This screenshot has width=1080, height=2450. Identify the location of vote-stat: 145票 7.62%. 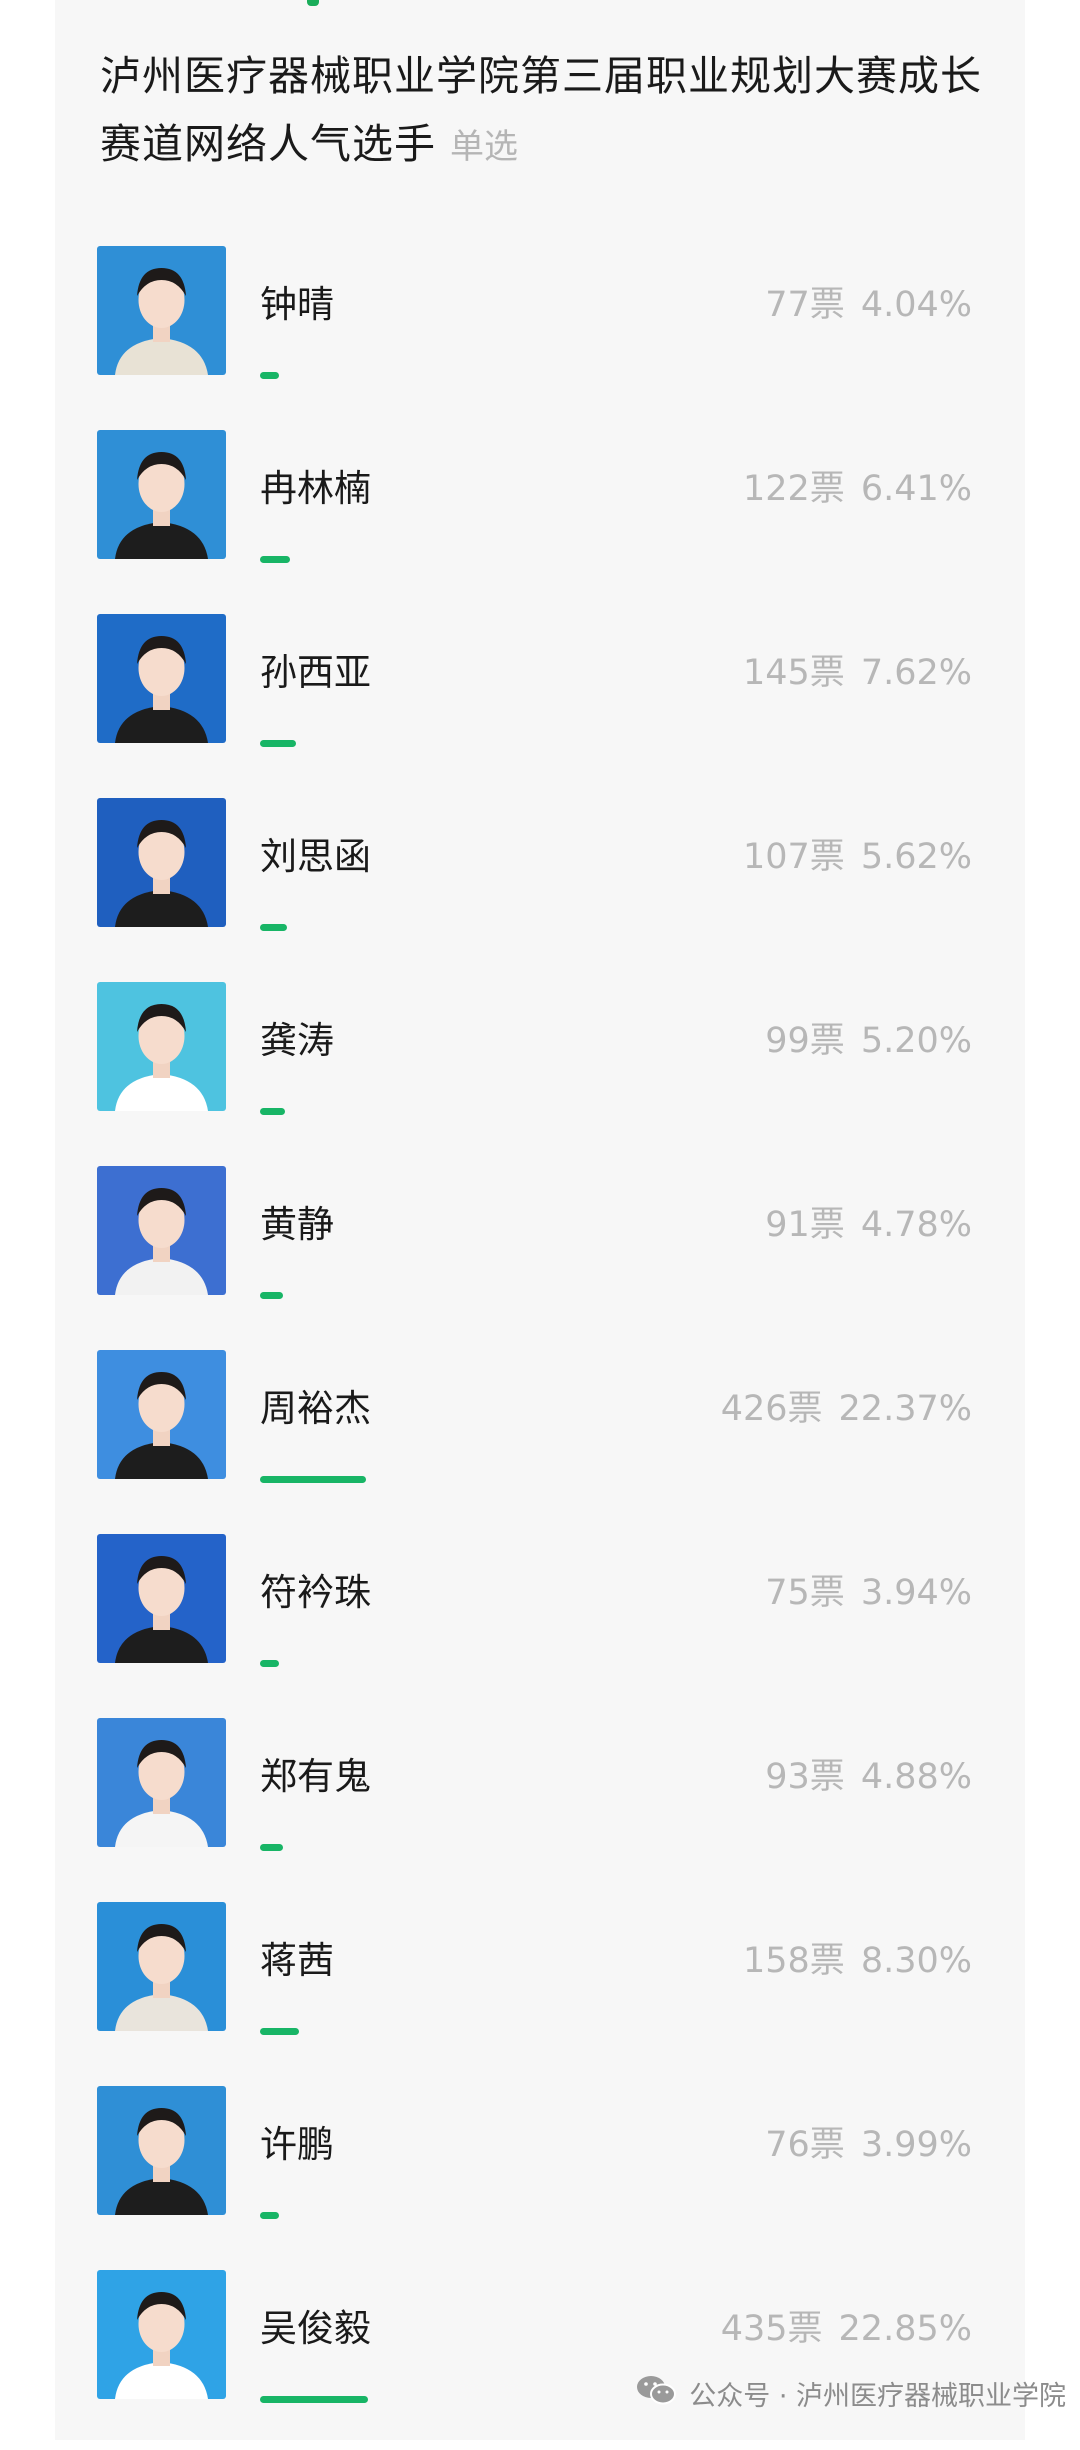
(857, 673).